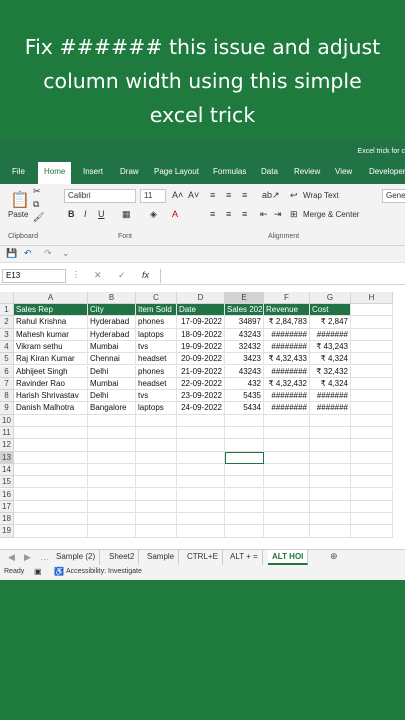 The image size is (405, 720). I want to click on table-header-cell: Sales Rep, so click(51, 310).